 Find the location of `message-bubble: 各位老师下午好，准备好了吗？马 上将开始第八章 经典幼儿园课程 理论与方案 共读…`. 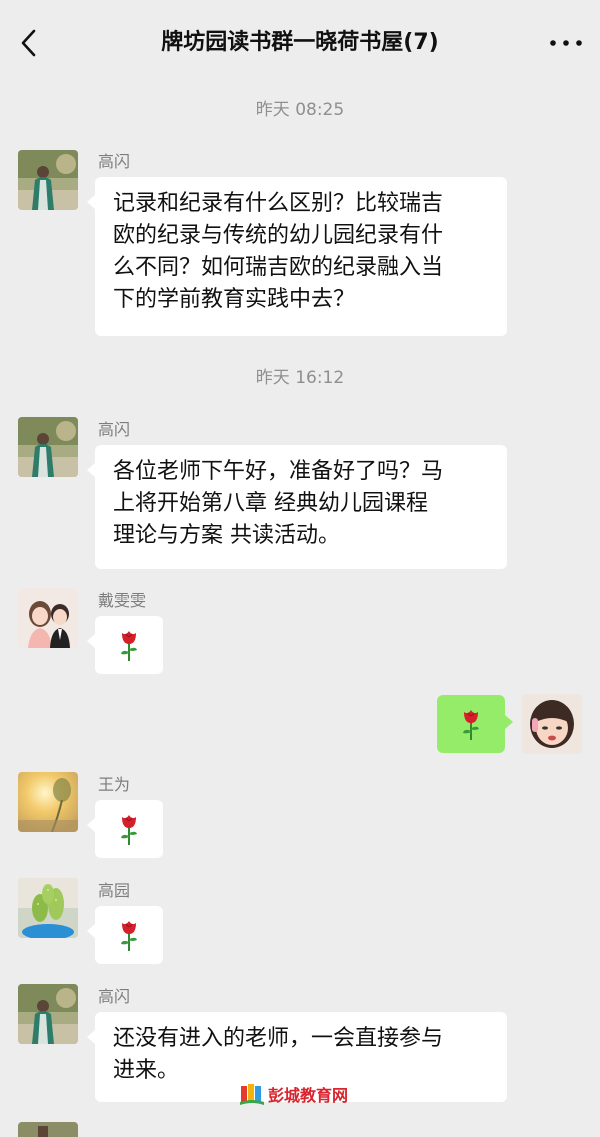

message-bubble: 各位老师下午好，准备好了吗？马 上将开始第八章 经典幼儿园课程 理论与方案 共读… is located at coordinates (301, 507).